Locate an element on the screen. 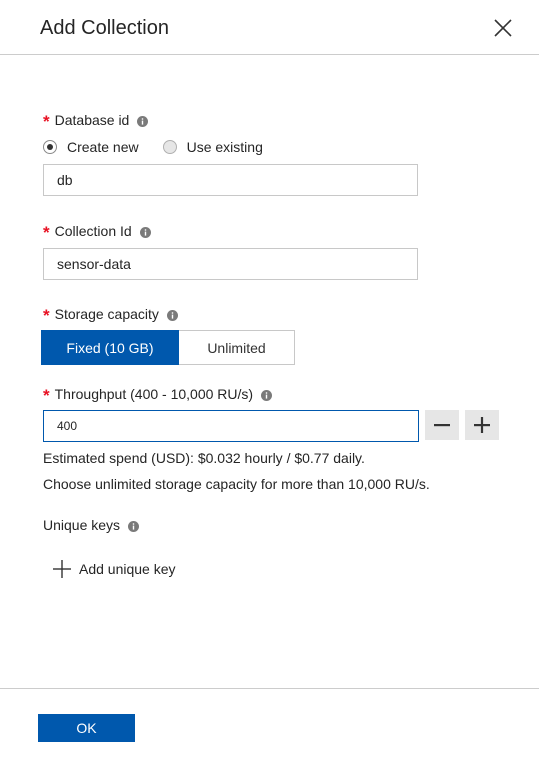  unique-keys-label: Unique keys is located at coordinates (82, 525).